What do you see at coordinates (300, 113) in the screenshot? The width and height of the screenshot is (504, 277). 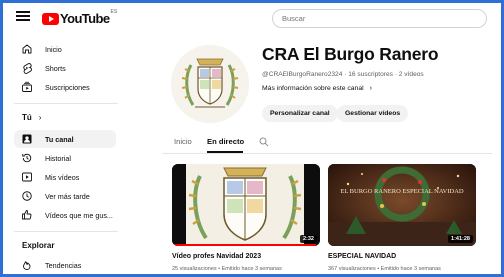 I see `customize-channel-button: Personalizar canal` at bounding box center [300, 113].